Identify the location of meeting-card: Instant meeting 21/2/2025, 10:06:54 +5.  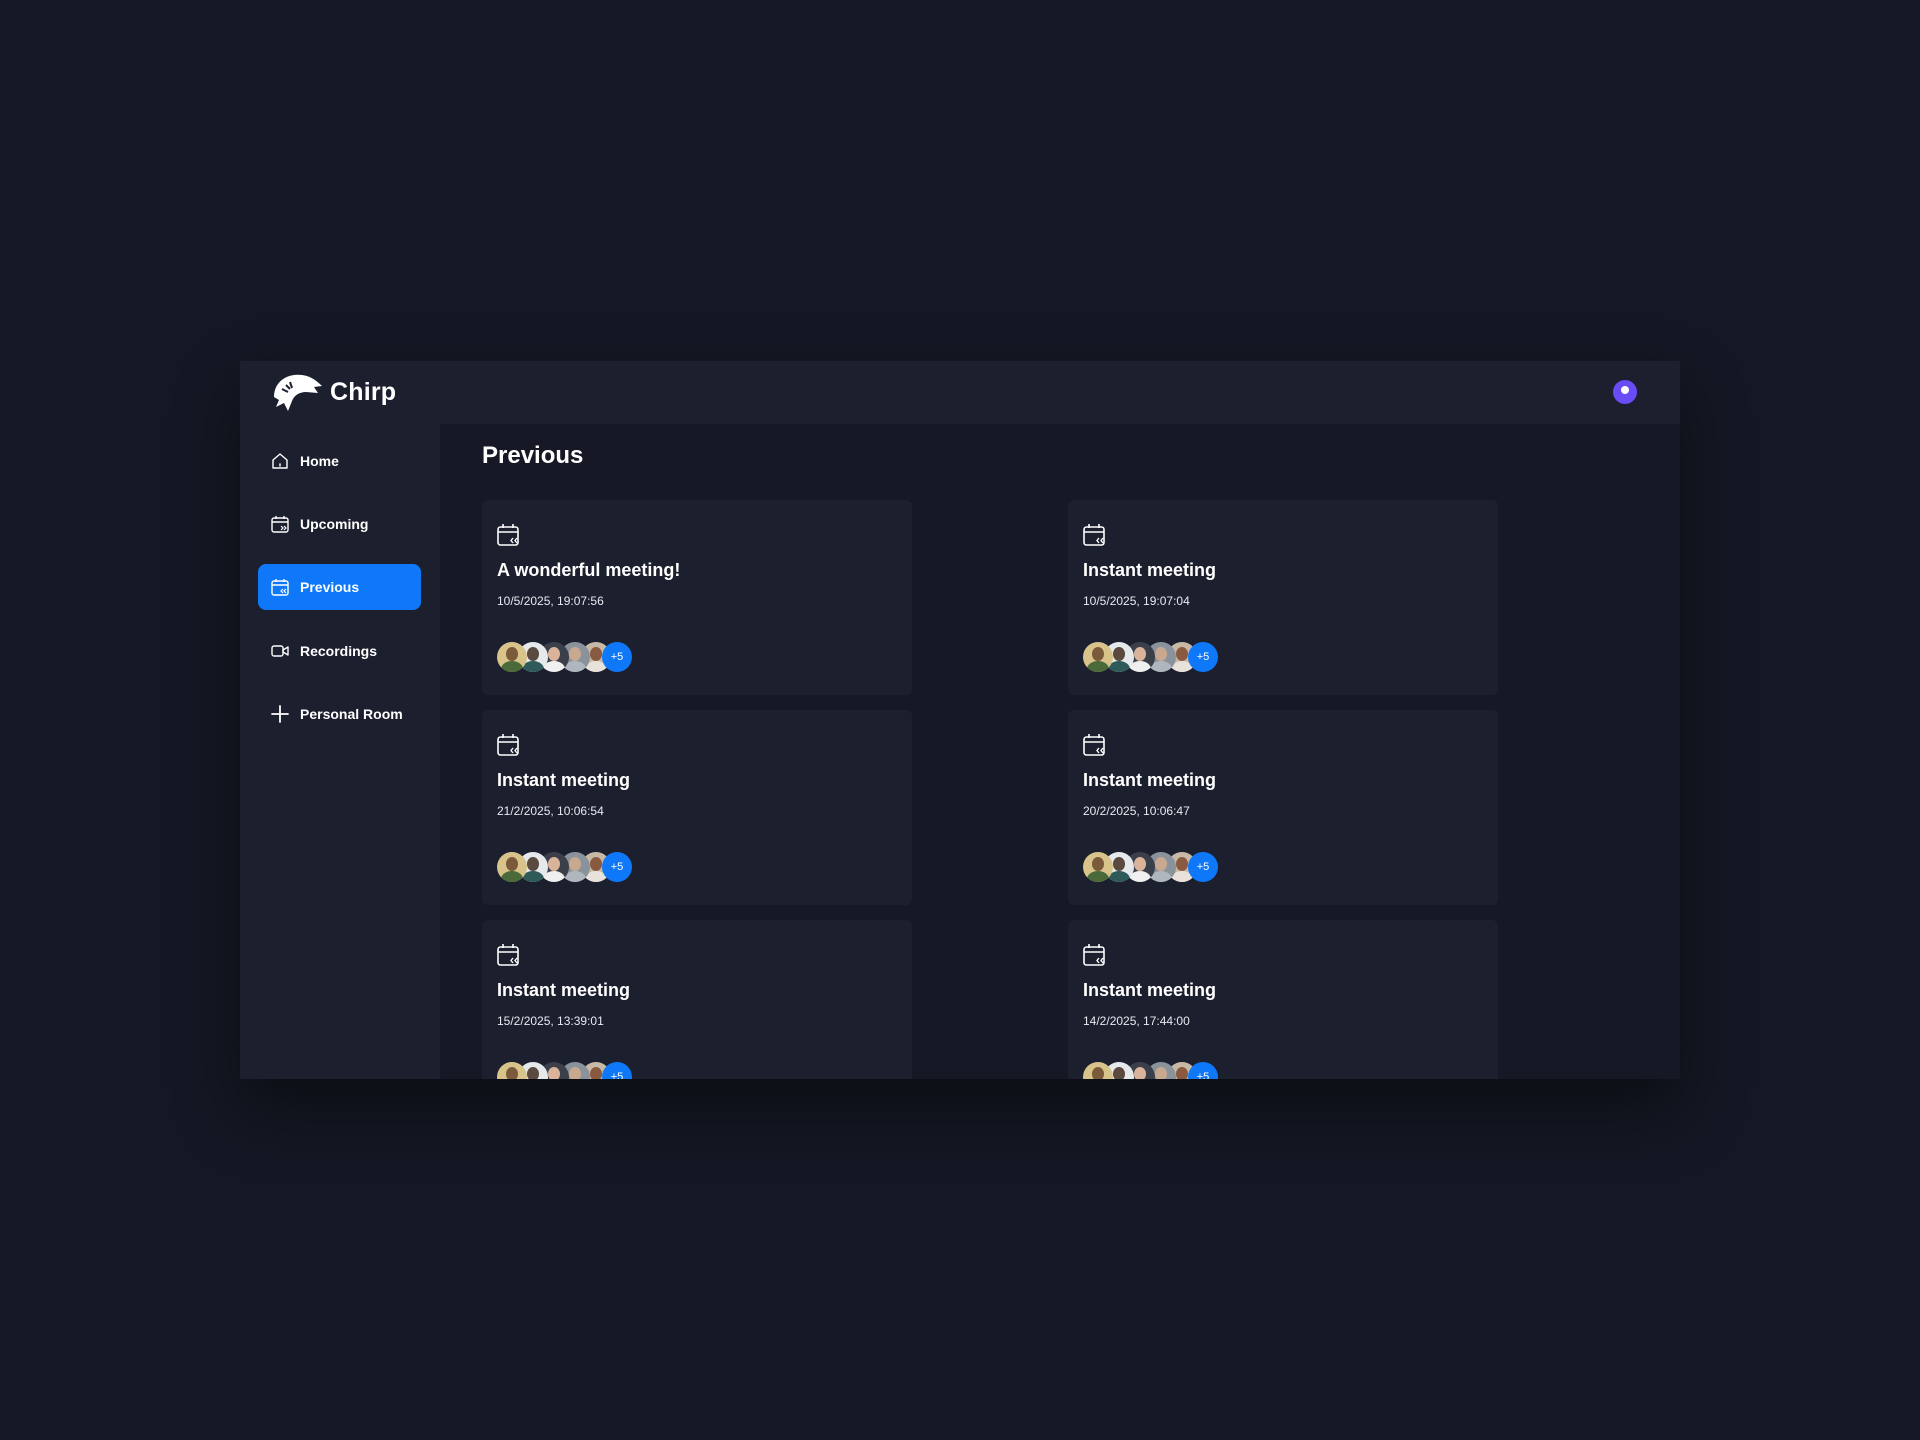
(697, 807).